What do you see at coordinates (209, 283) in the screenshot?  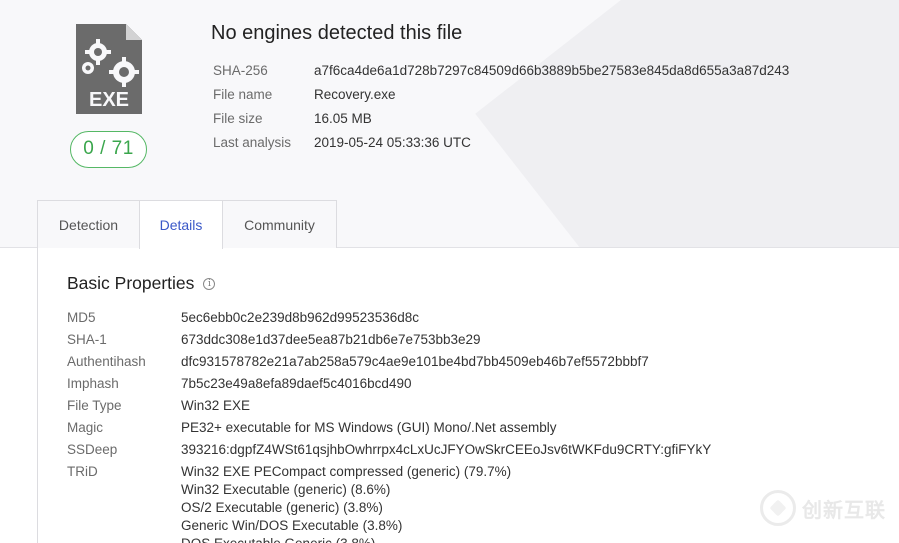 I see `info-icon: i` at bounding box center [209, 283].